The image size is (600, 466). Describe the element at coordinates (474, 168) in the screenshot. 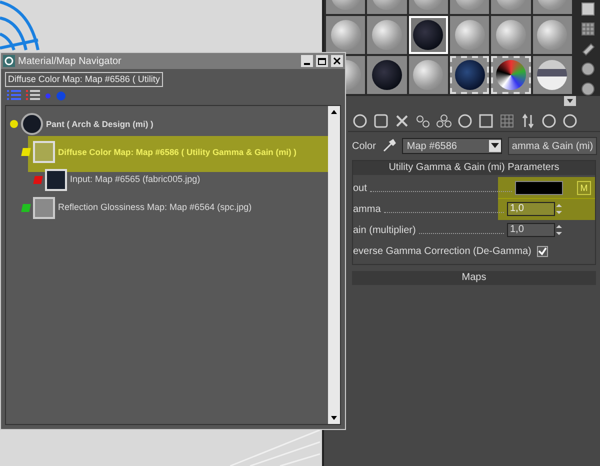

I see `rollout-header: Utility Gamma & Gain (mi) Parameters` at that location.